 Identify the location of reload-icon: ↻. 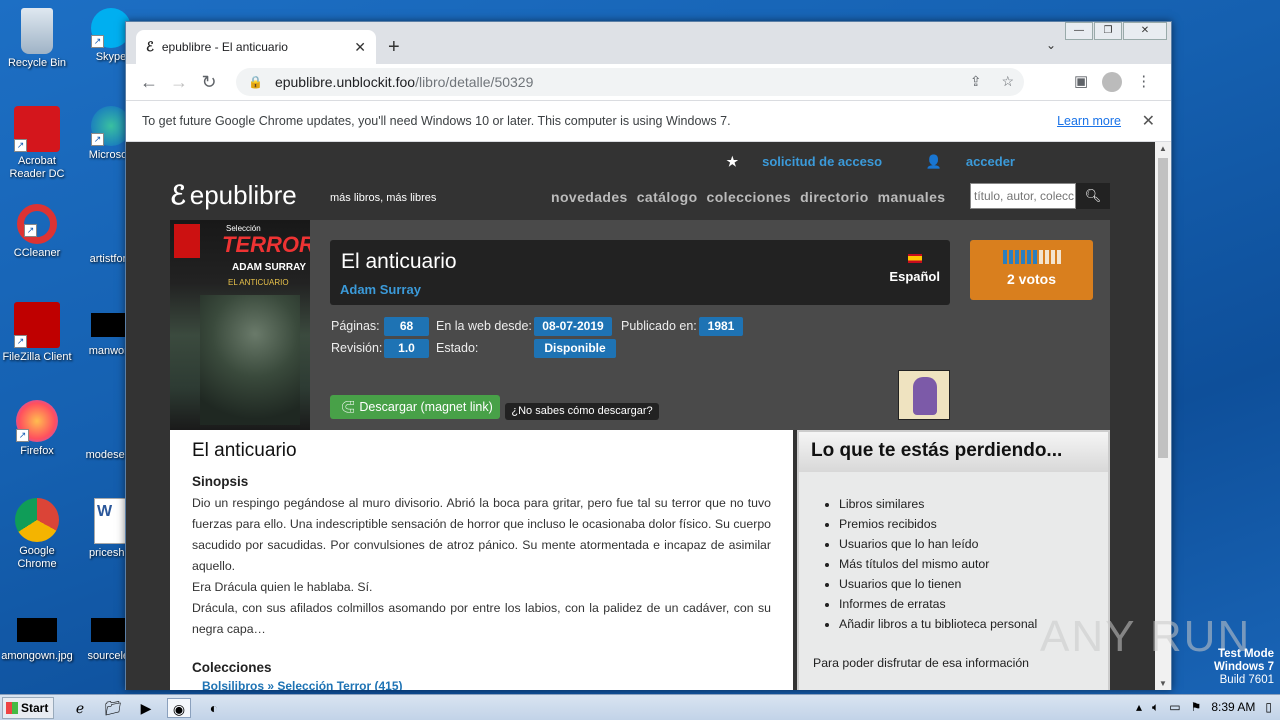
(209, 82).